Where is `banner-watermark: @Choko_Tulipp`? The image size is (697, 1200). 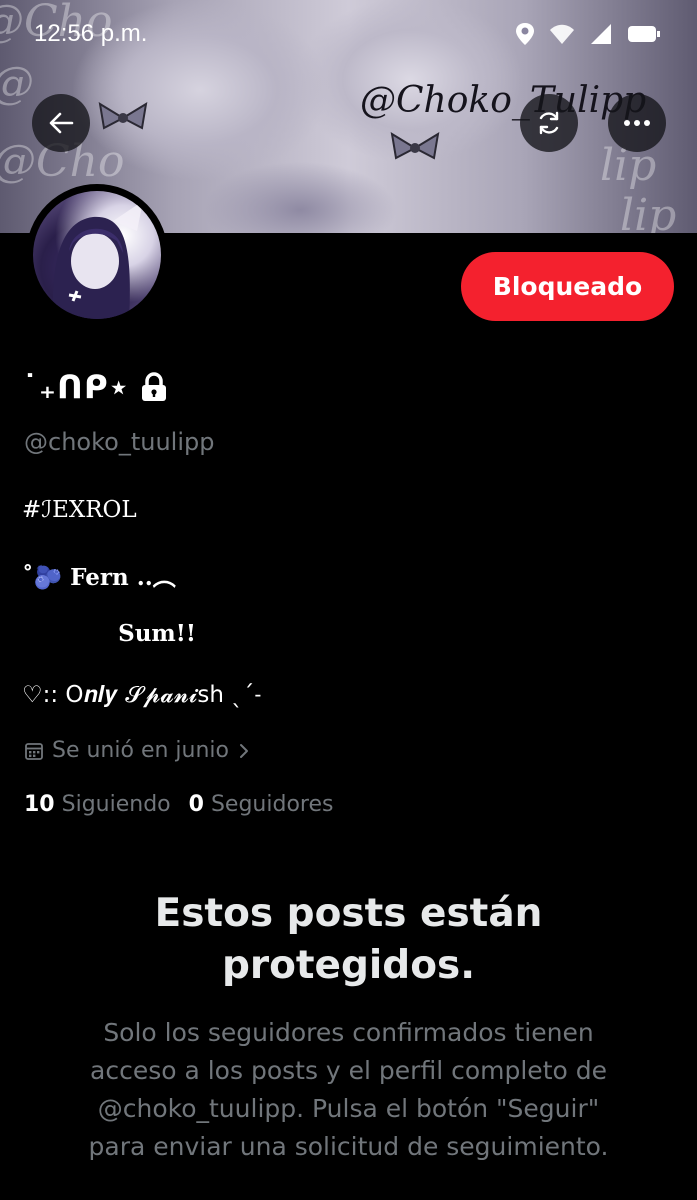 banner-watermark: @Choko_Tulipp is located at coordinates (503, 100).